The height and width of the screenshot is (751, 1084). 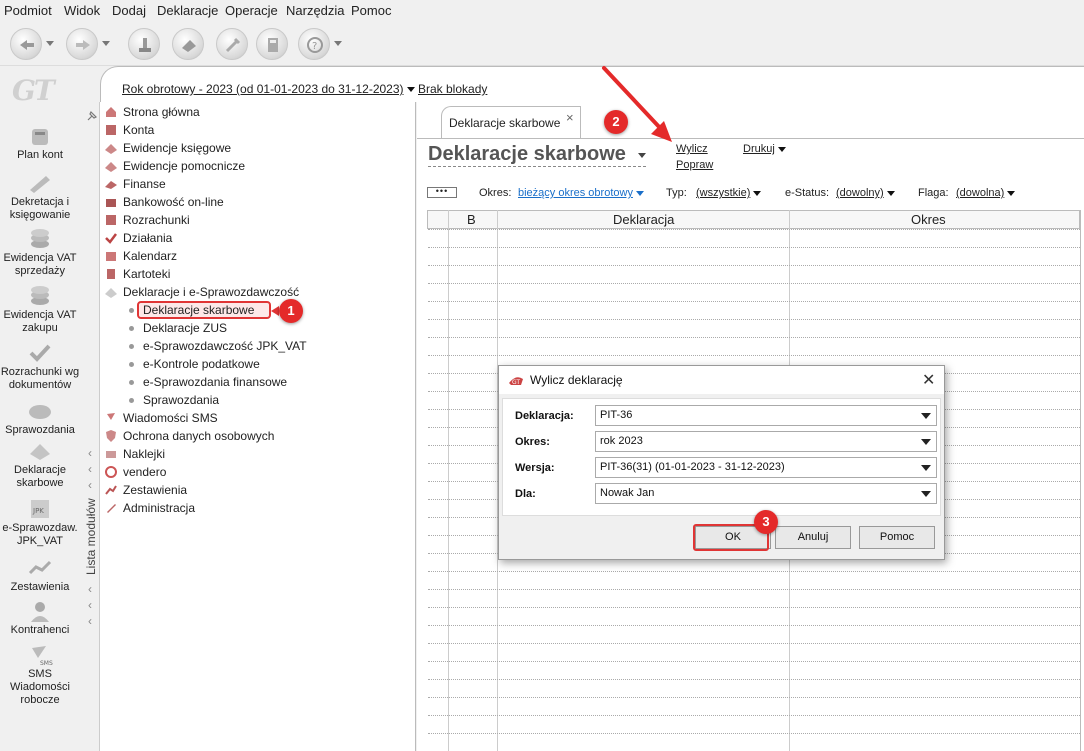 I want to click on filter-estatus-label: e-Status:, so click(x=807, y=193).